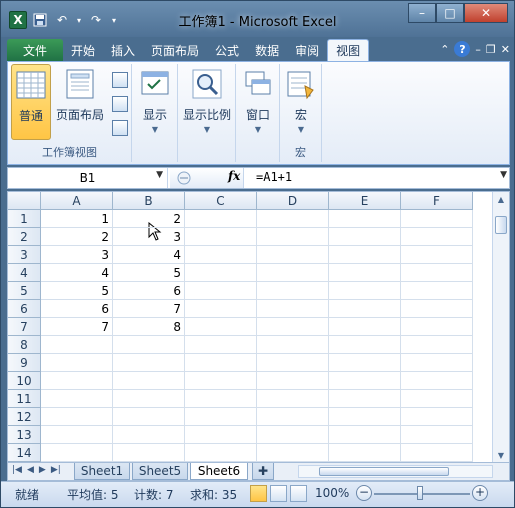 Image resolution: width=515 pixels, height=508 pixels. Describe the element at coordinates (437, 291) in the screenshot. I see `cell-F5` at that location.